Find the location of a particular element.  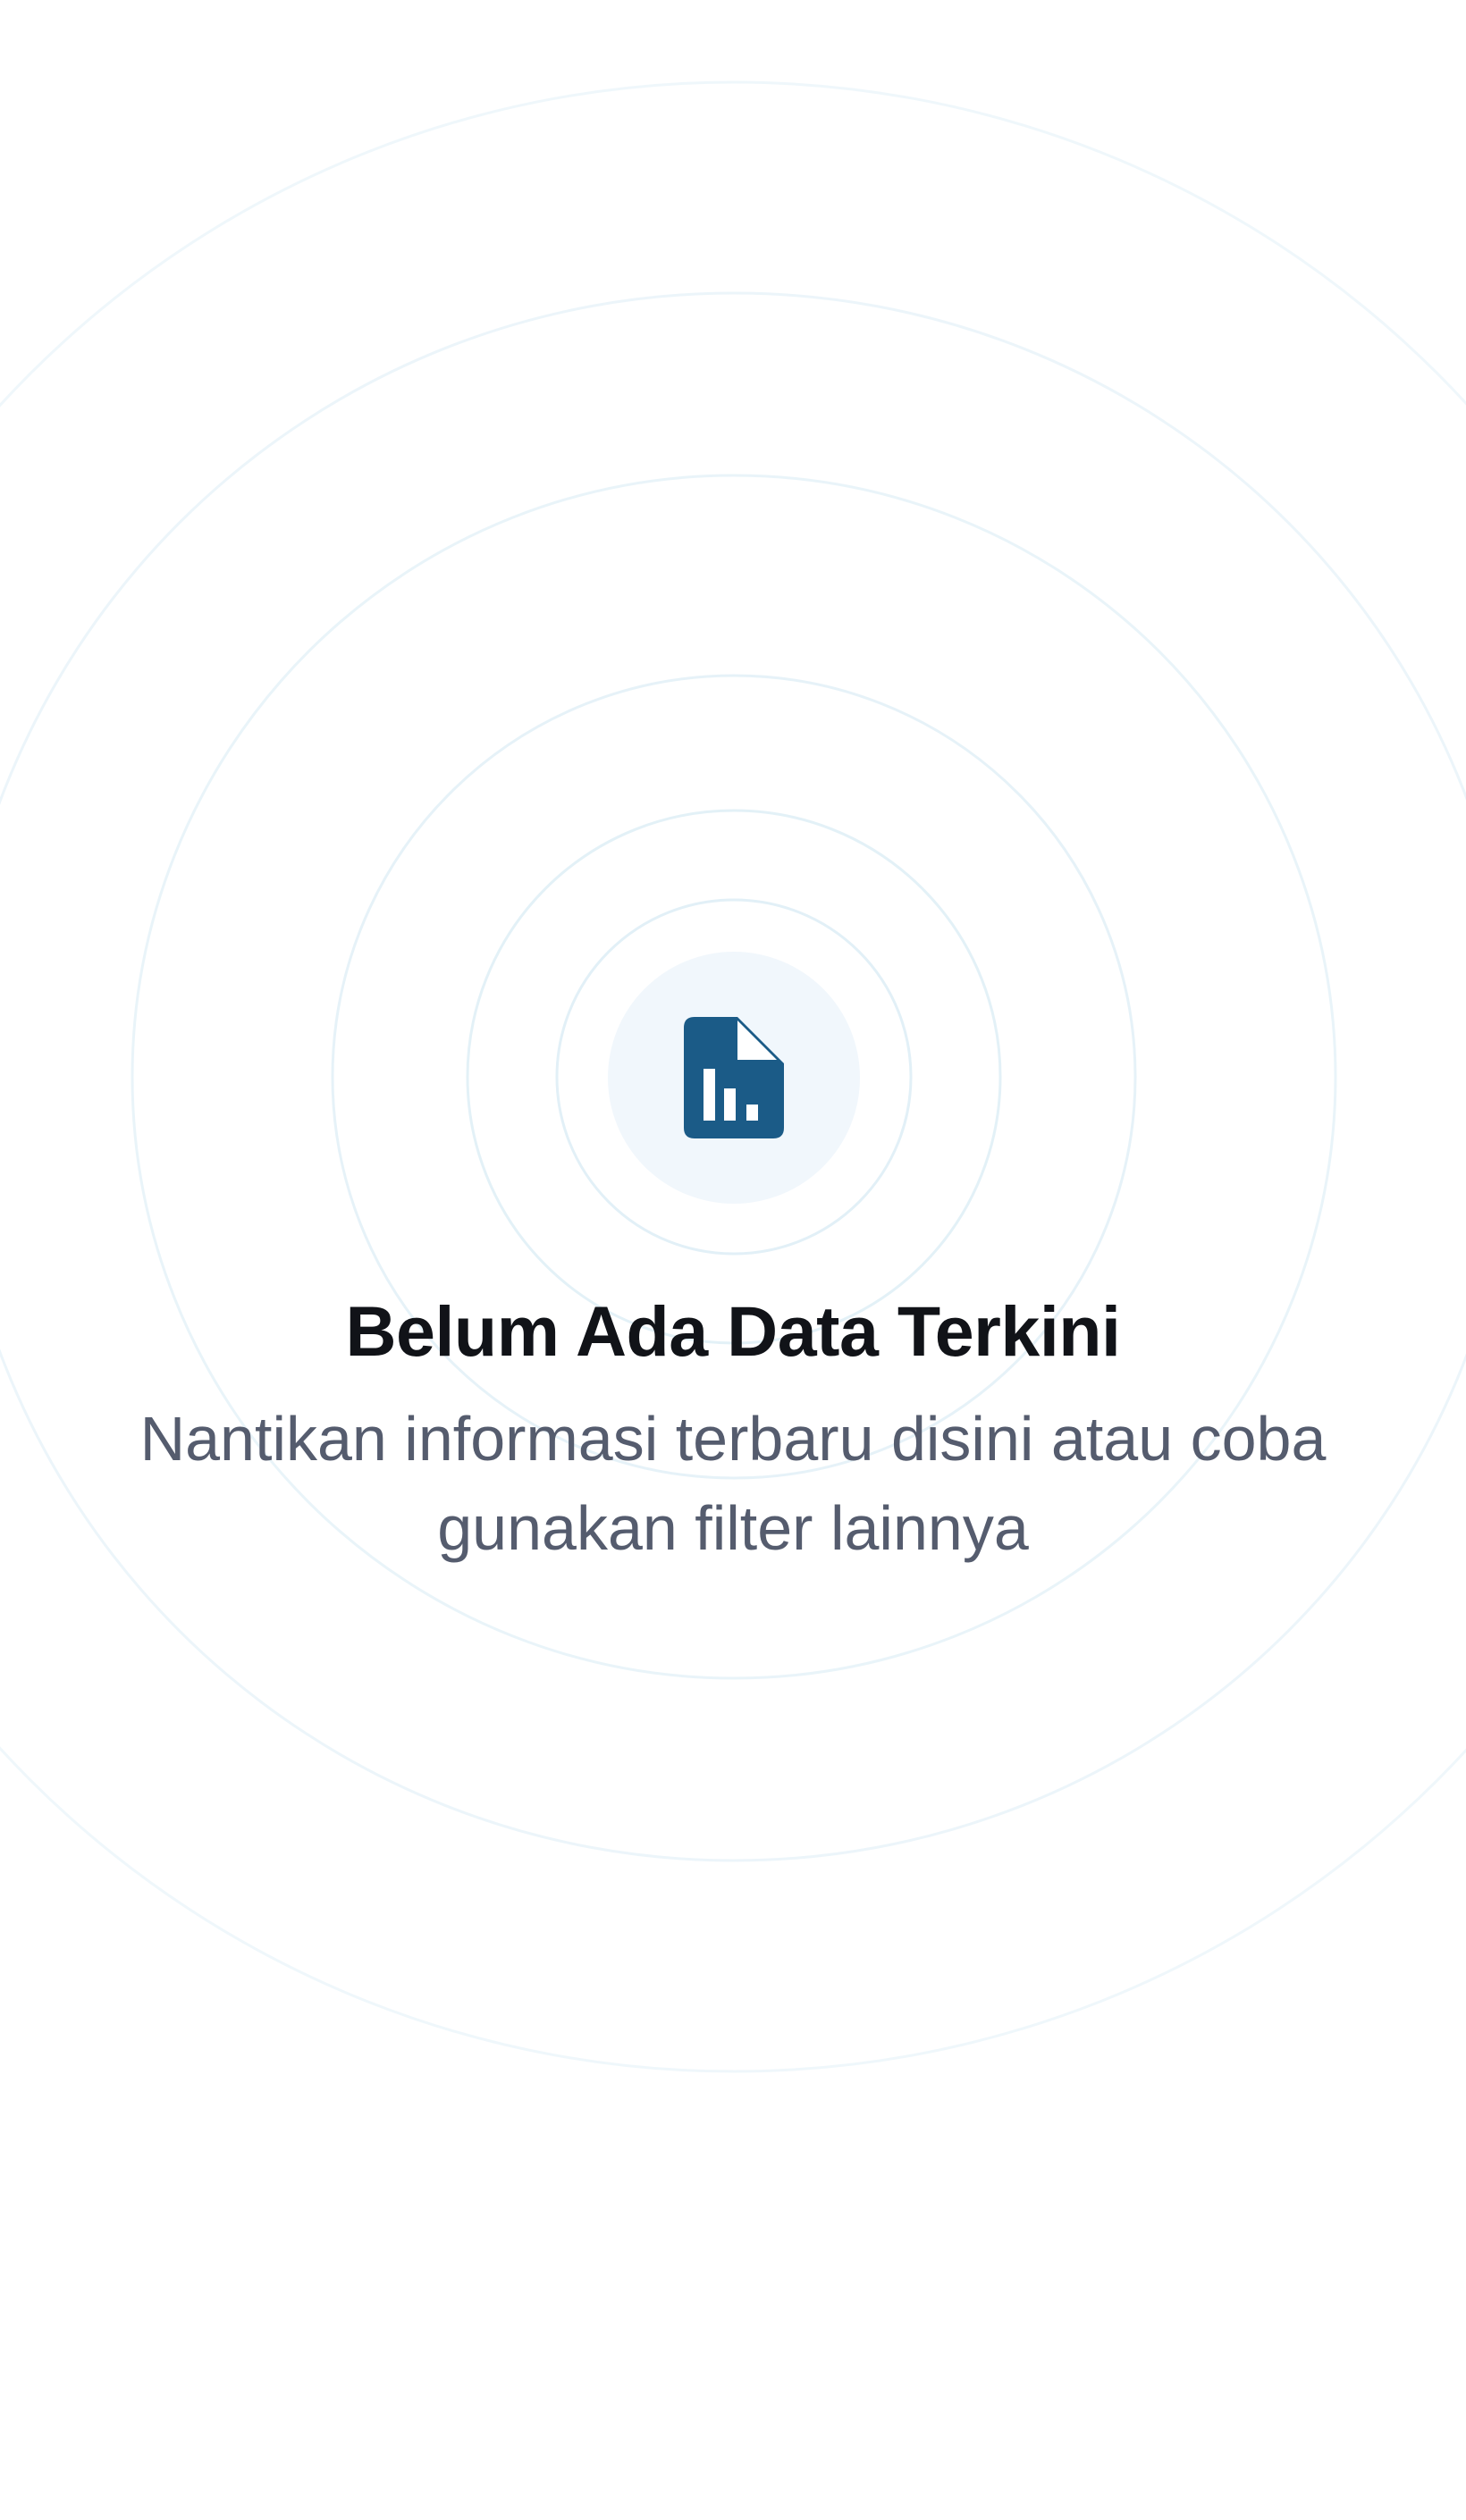

icon-badge is located at coordinates (734, 1078).